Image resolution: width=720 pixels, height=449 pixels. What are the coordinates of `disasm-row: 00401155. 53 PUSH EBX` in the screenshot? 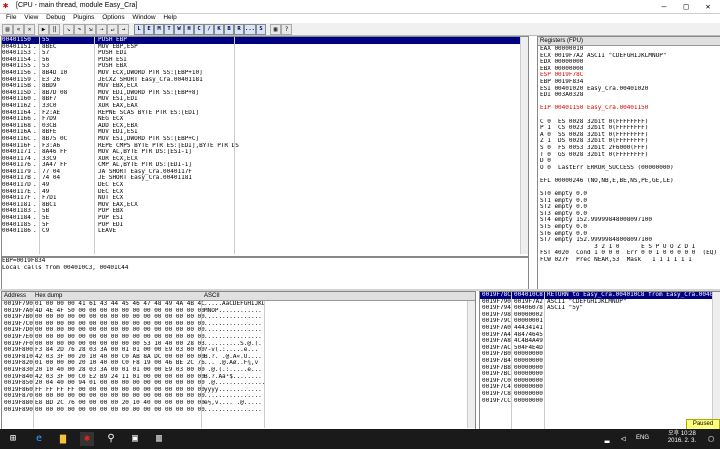 It's located at (262, 66).